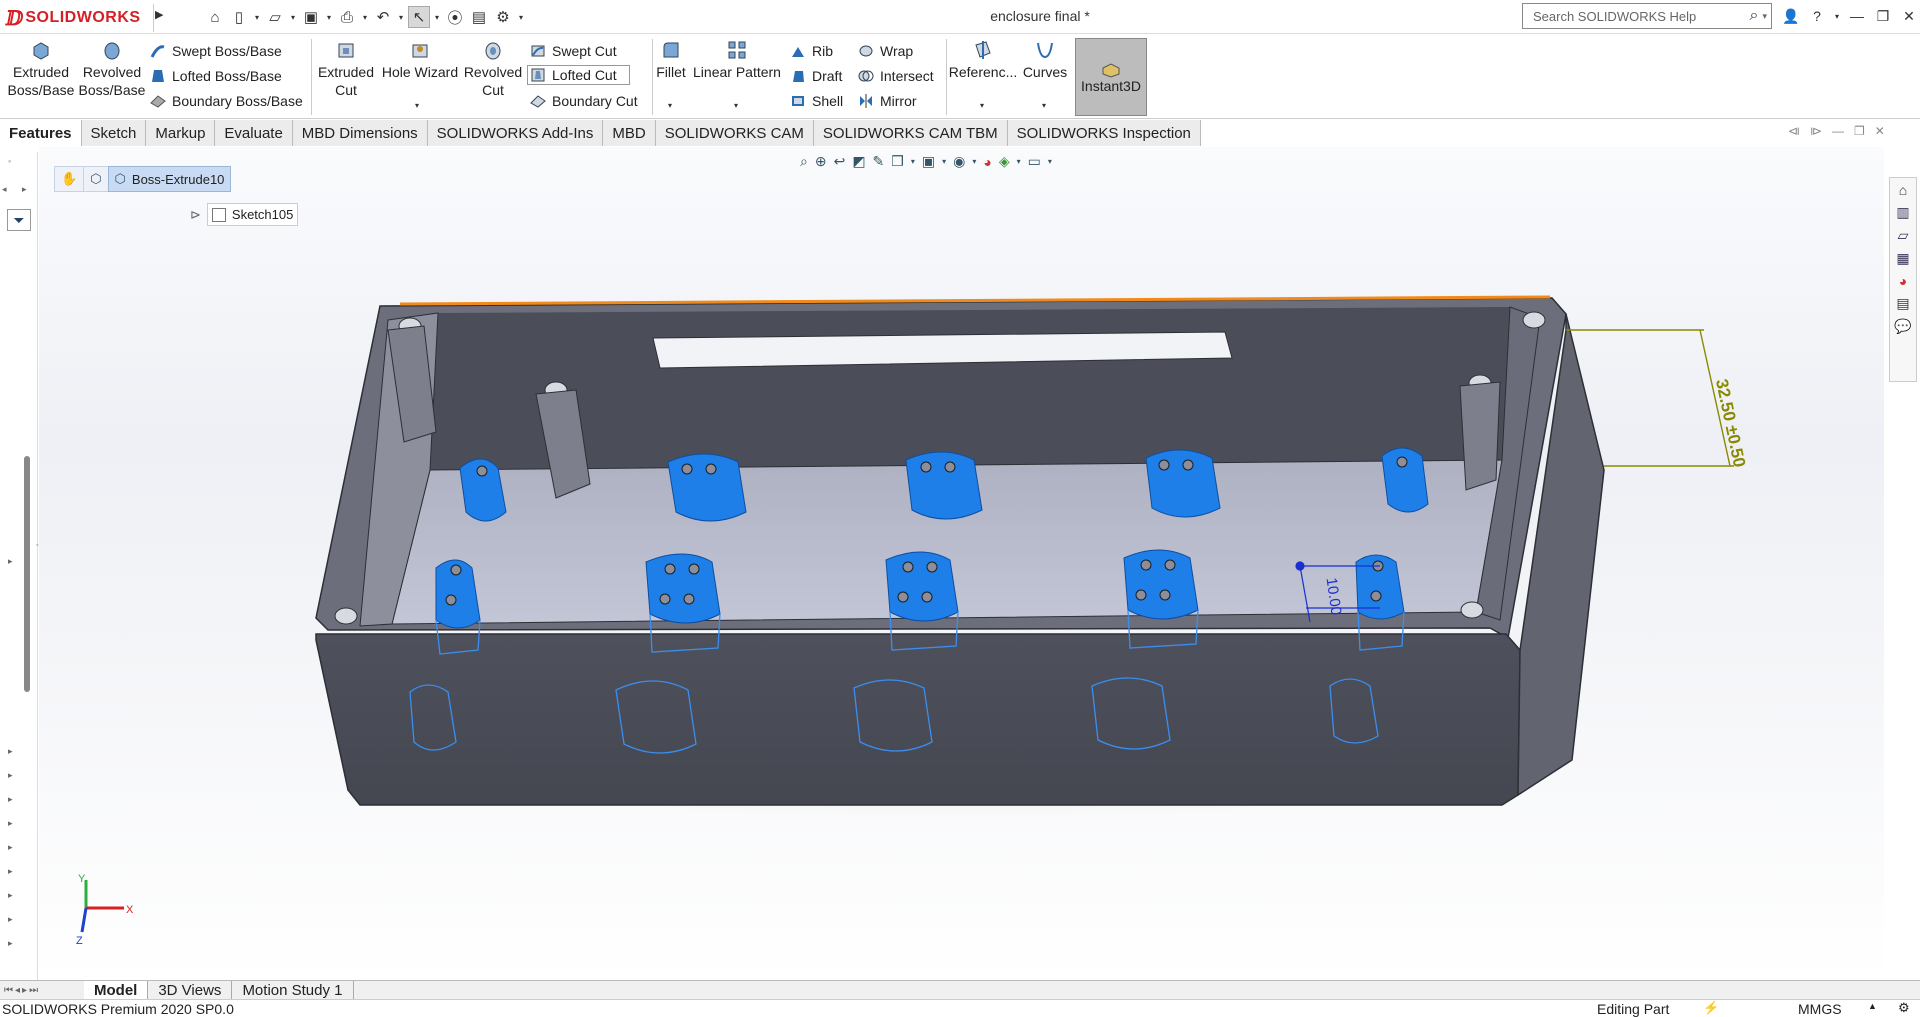  I want to click on design-library-icon: ▥, so click(1902, 212).